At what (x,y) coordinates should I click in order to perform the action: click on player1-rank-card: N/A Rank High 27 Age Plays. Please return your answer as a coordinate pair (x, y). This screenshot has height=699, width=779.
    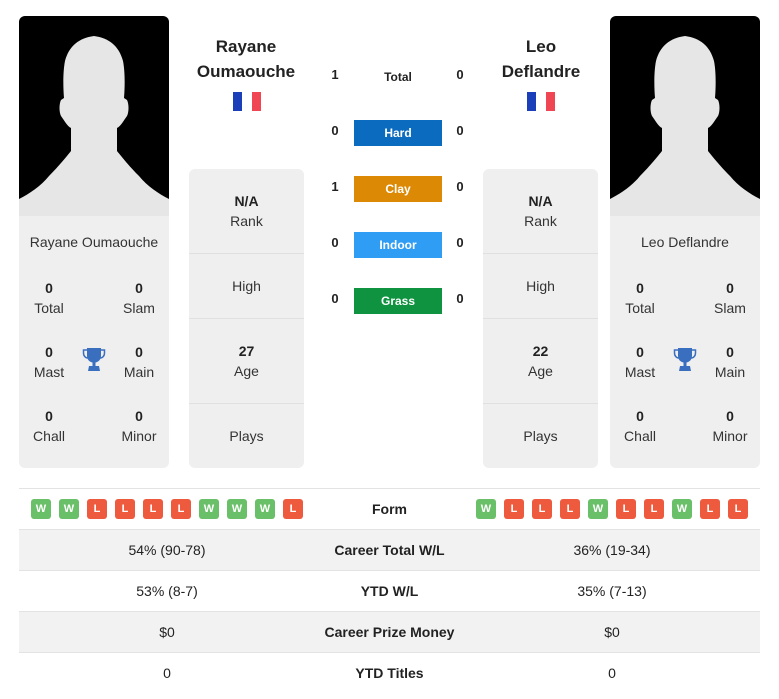
    Looking at the image, I should click on (246, 318).